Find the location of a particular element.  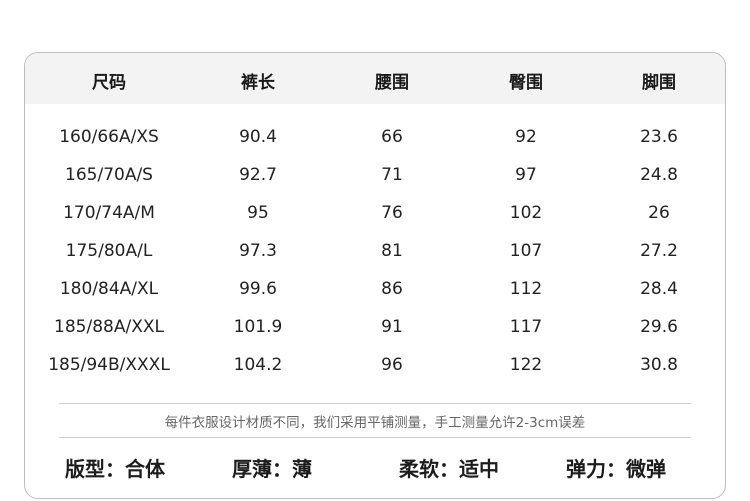

header-hip: 臀围 is located at coordinates (526, 83).